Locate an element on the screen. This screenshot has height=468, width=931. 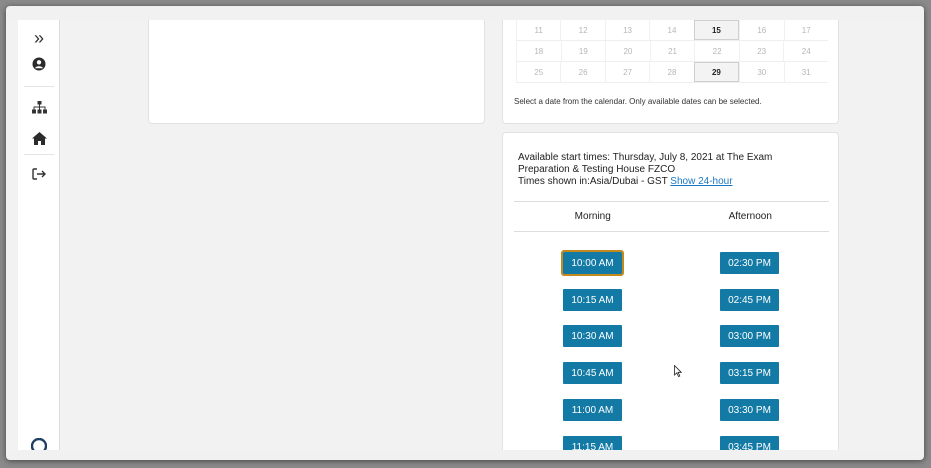
home-button is located at coordinates (39, 138).